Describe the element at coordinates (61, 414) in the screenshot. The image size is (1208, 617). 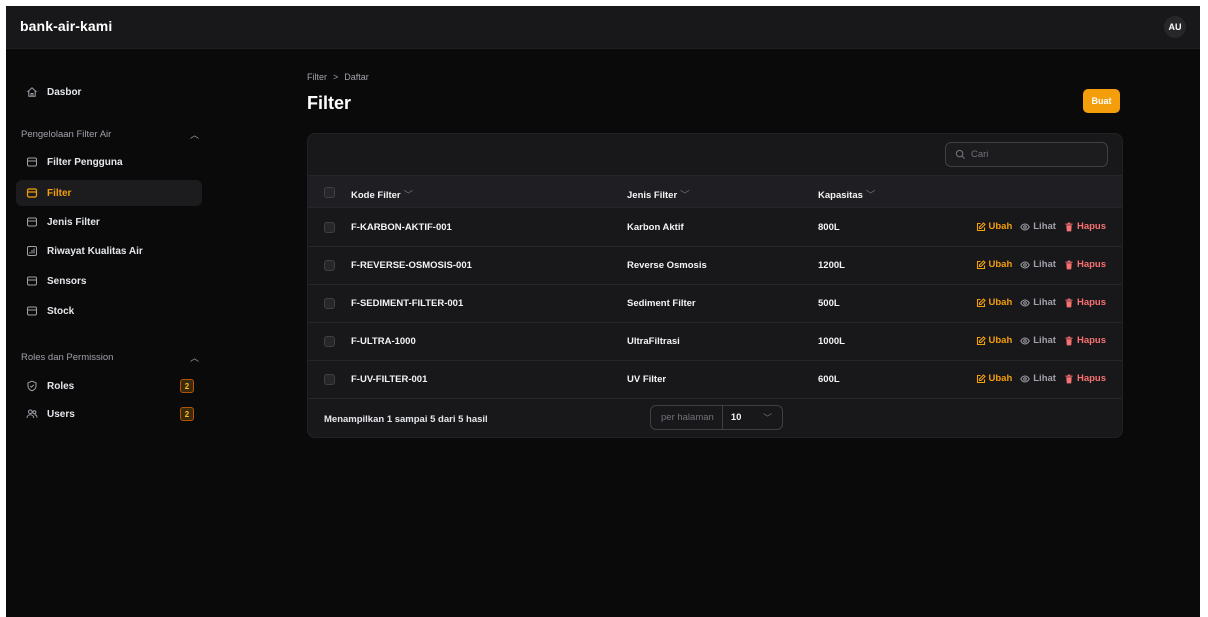
I see `sidebar-item-label: Users` at that location.